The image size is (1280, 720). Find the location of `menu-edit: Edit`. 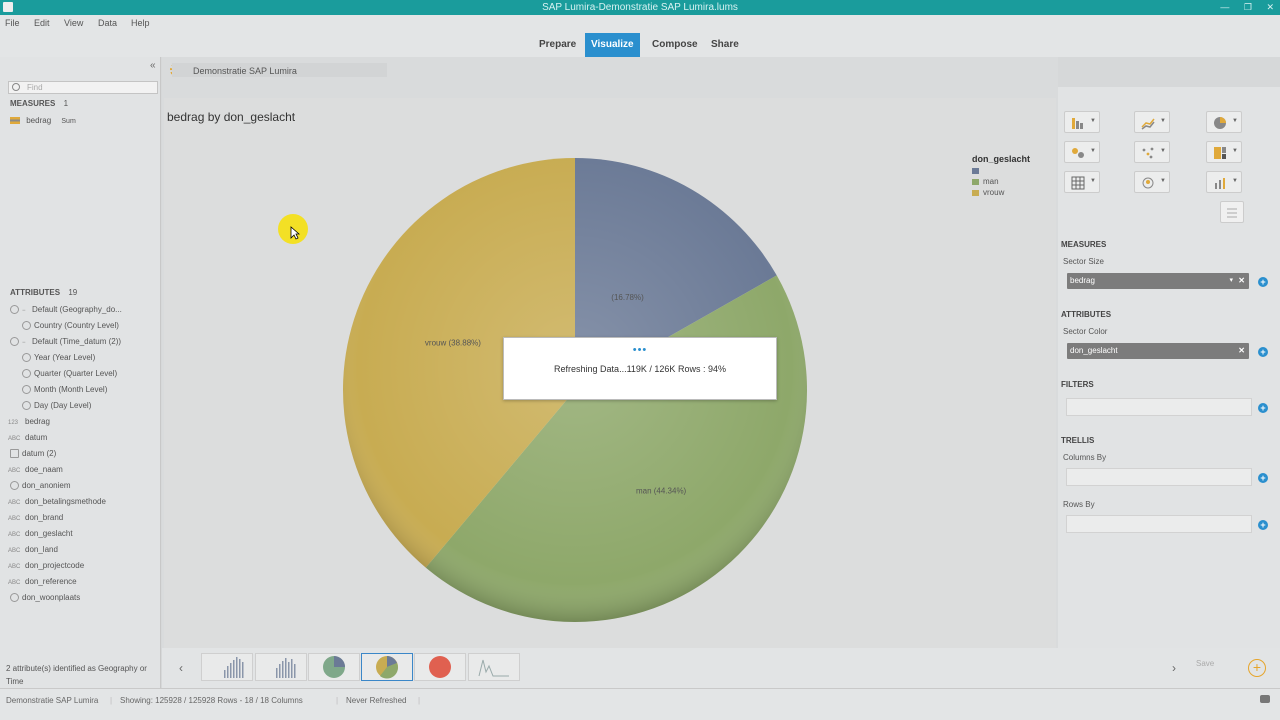

menu-edit: Edit is located at coordinates (42, 23).